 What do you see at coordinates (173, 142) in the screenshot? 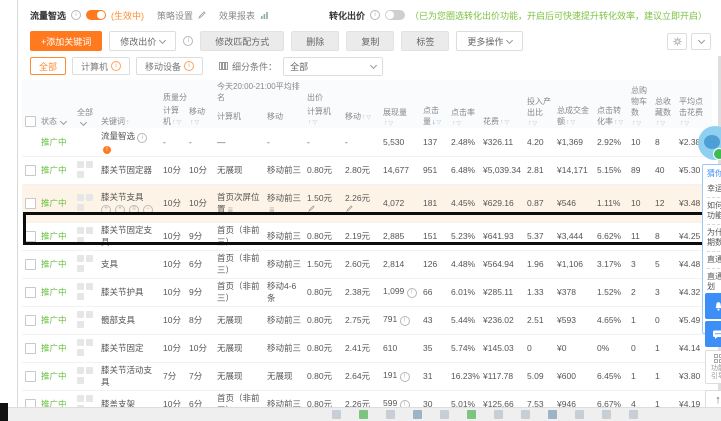
I see `cell-quality-pc: -` at bounding box center [173, 142].